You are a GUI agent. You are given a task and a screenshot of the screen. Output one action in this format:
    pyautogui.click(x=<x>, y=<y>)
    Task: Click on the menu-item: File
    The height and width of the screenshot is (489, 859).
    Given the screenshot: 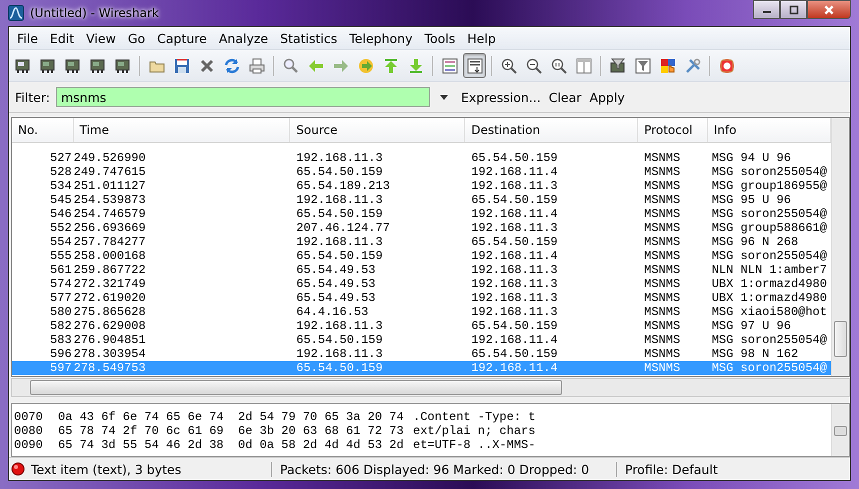 What is the action you would take?
    pyautogui.click(x=27, y=38)
    